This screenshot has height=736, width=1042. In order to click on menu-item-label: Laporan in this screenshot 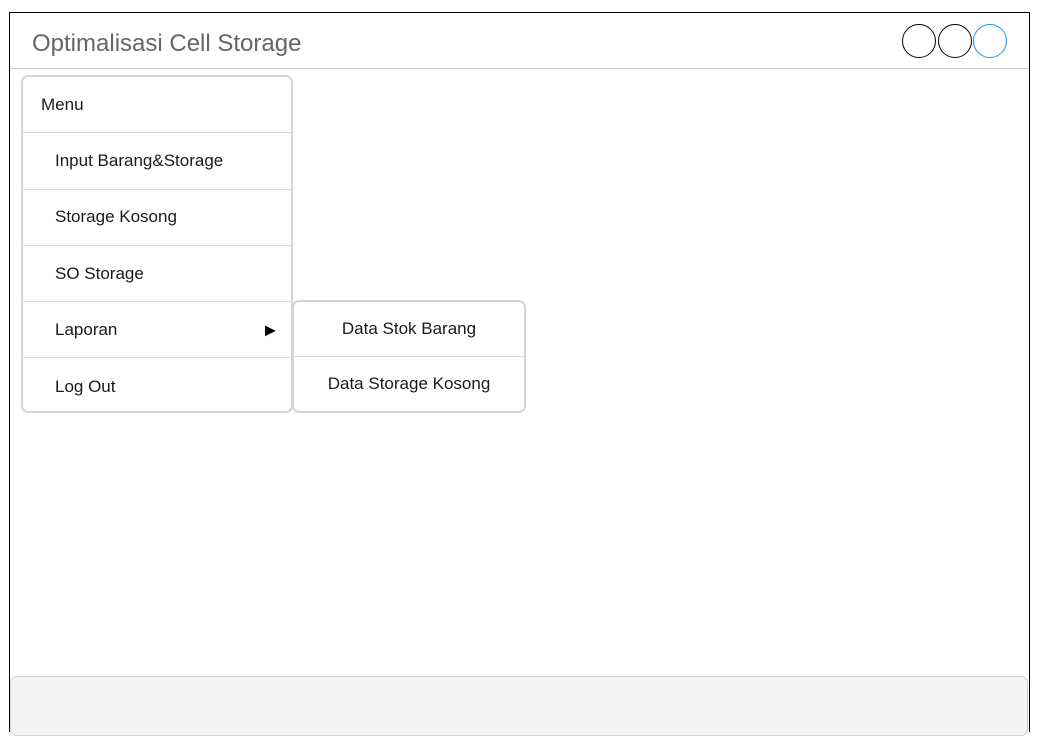, I will do `click(86, 329)`.